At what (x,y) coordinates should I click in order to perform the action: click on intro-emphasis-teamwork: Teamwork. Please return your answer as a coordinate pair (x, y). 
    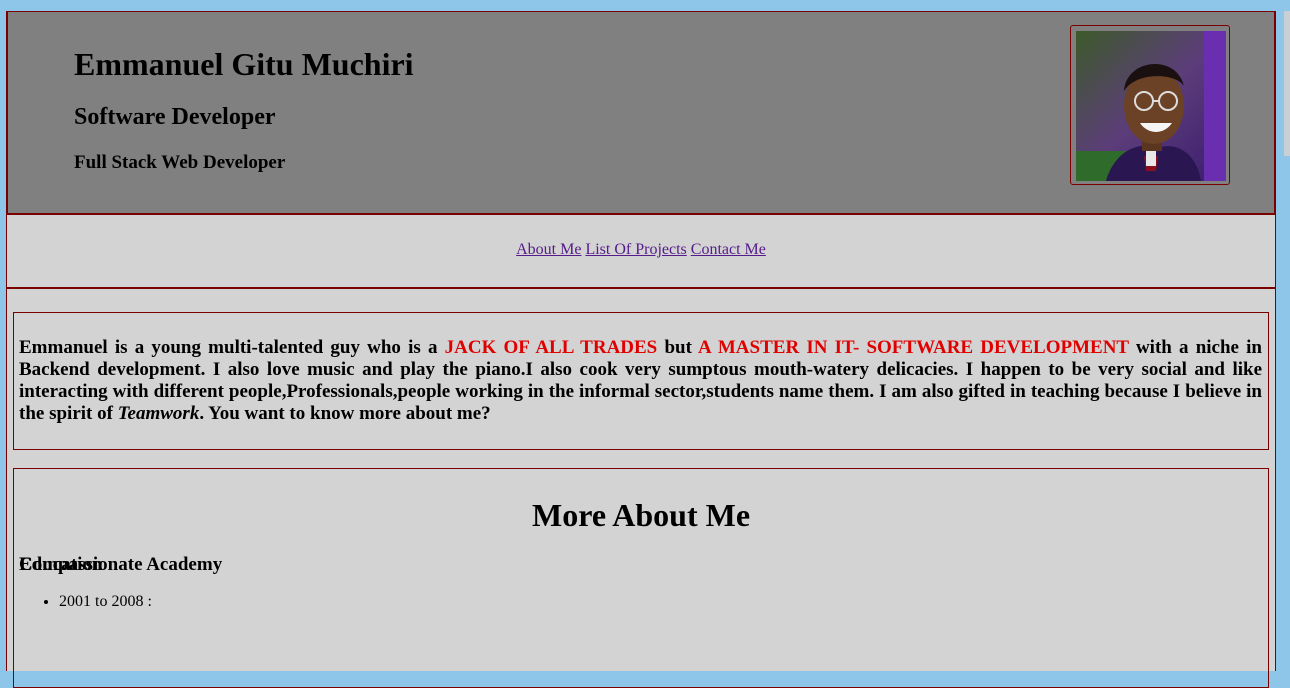
    Looking at the image, I should click on (158, 413).